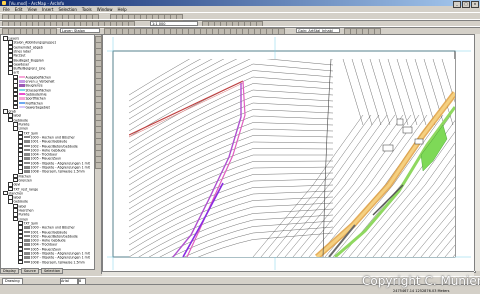  I want to click on tab-source: Source, so click(29, 271).